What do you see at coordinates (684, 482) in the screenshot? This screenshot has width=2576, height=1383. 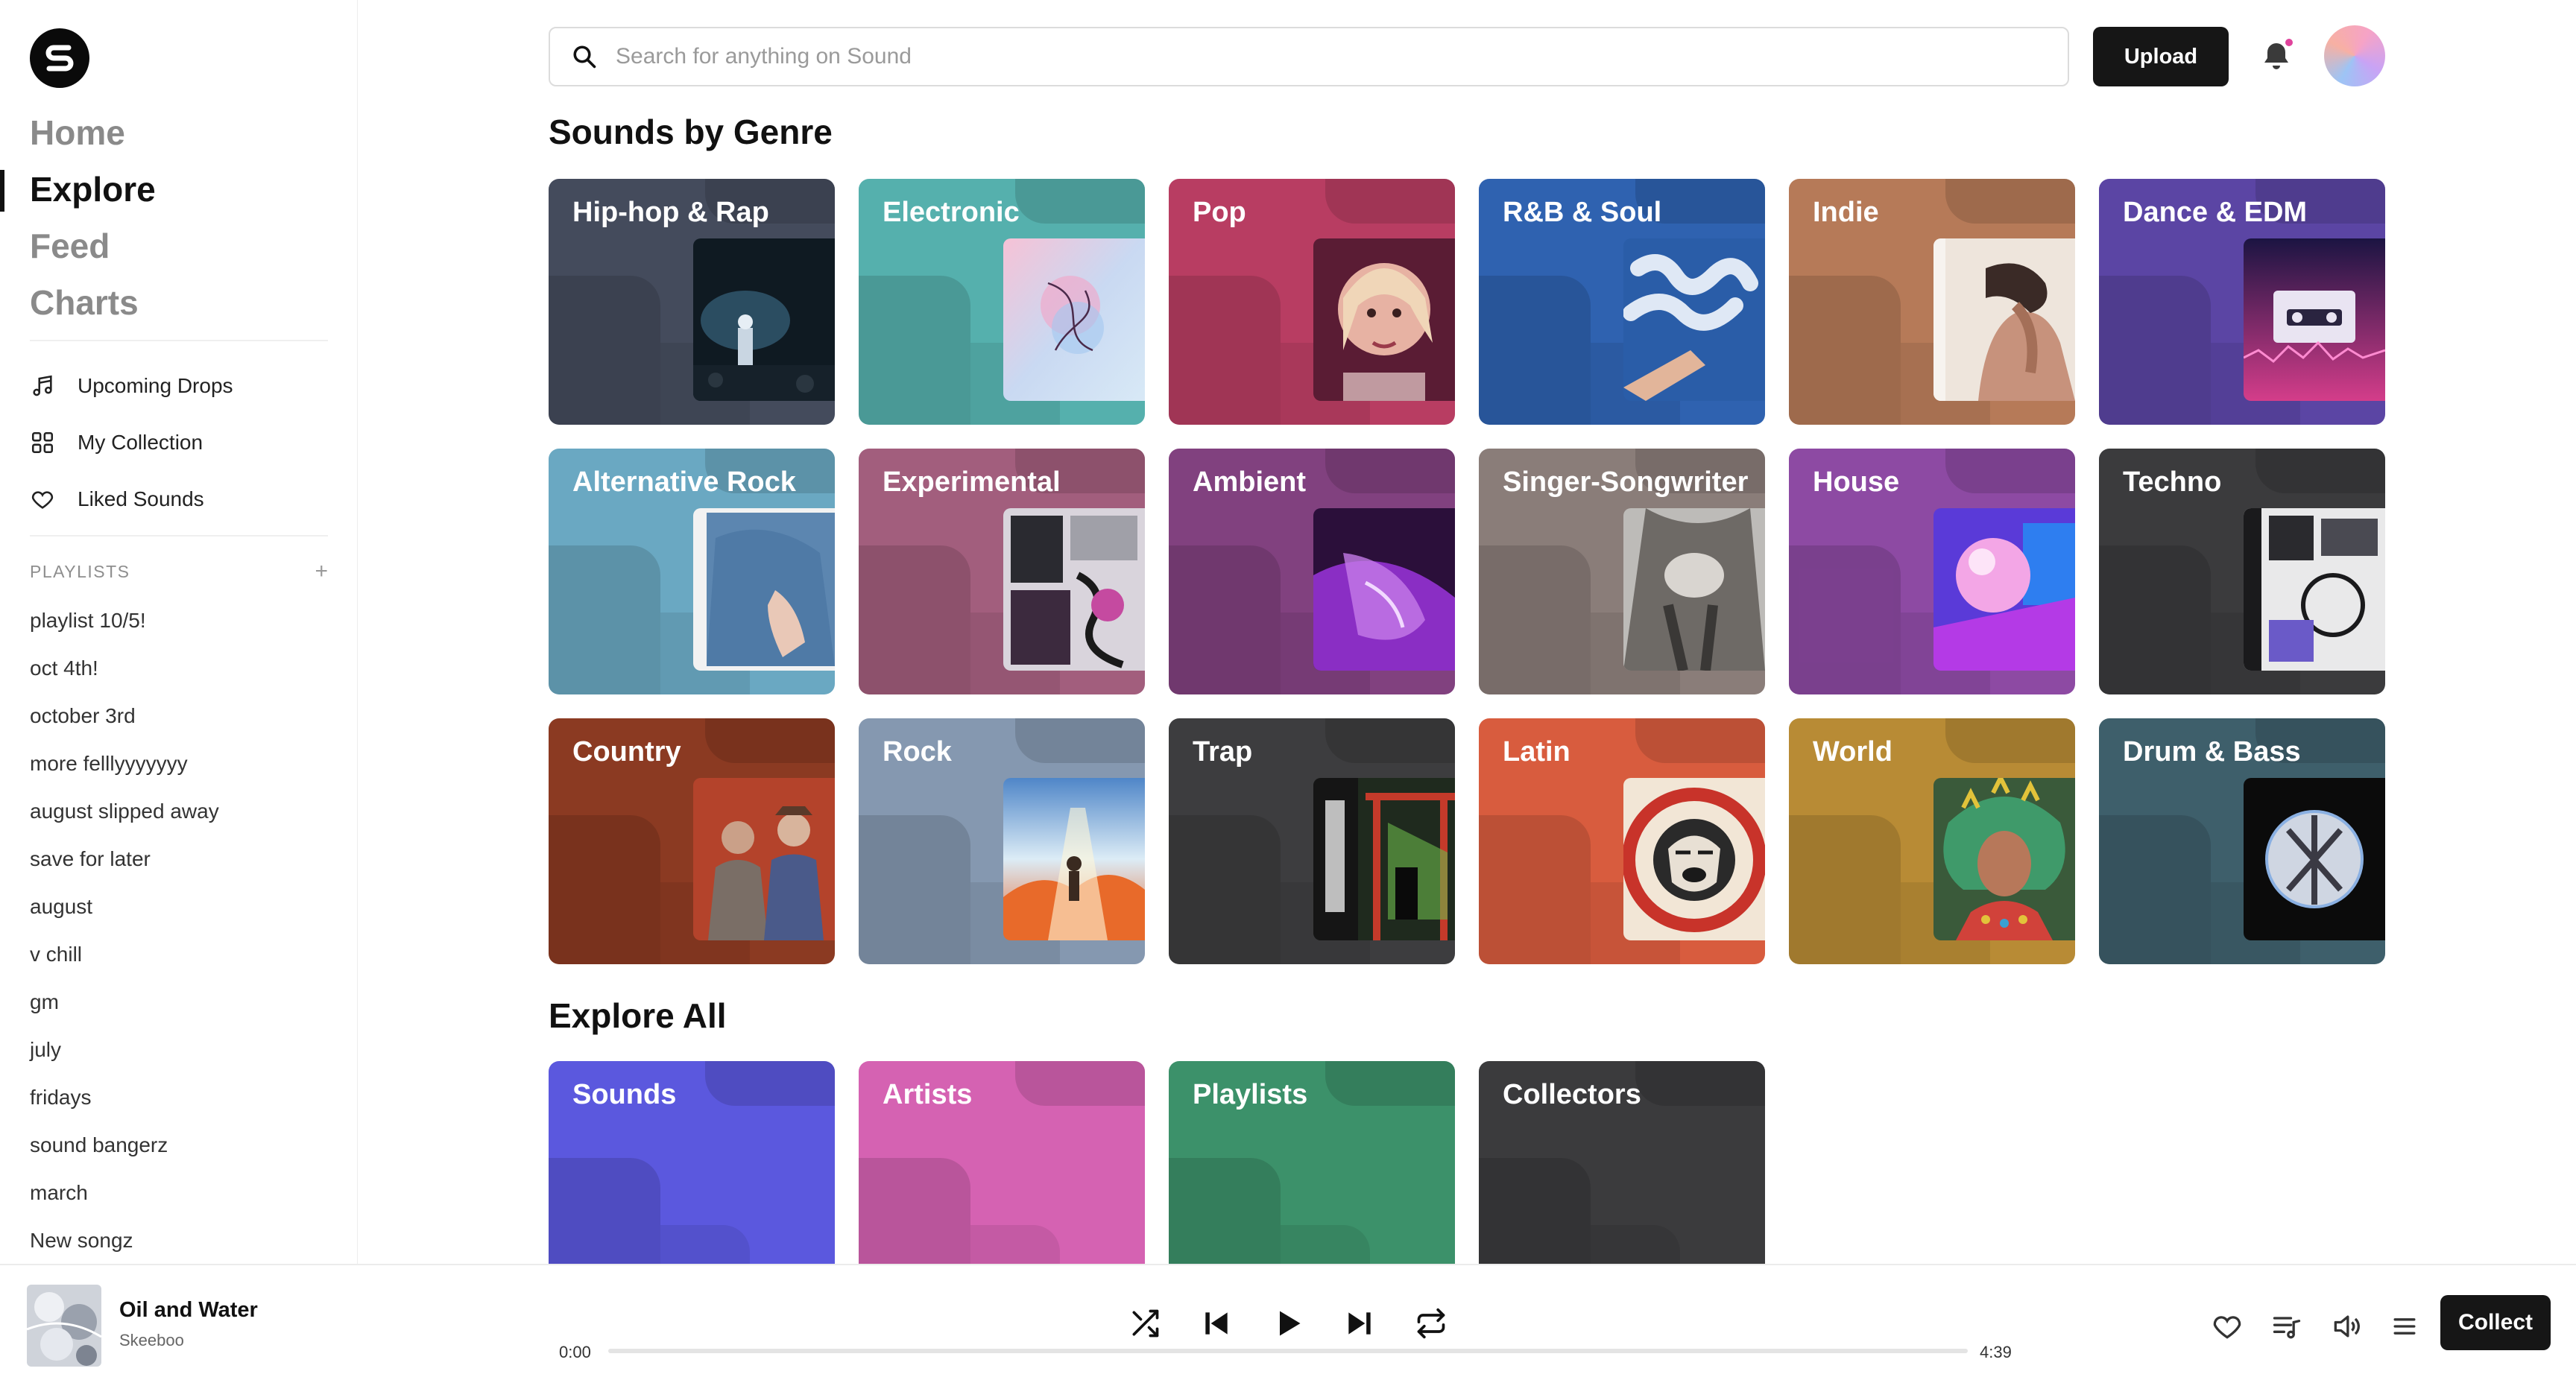 I see `genre-label: Alternative Rock` at bounding box center [684, 482].